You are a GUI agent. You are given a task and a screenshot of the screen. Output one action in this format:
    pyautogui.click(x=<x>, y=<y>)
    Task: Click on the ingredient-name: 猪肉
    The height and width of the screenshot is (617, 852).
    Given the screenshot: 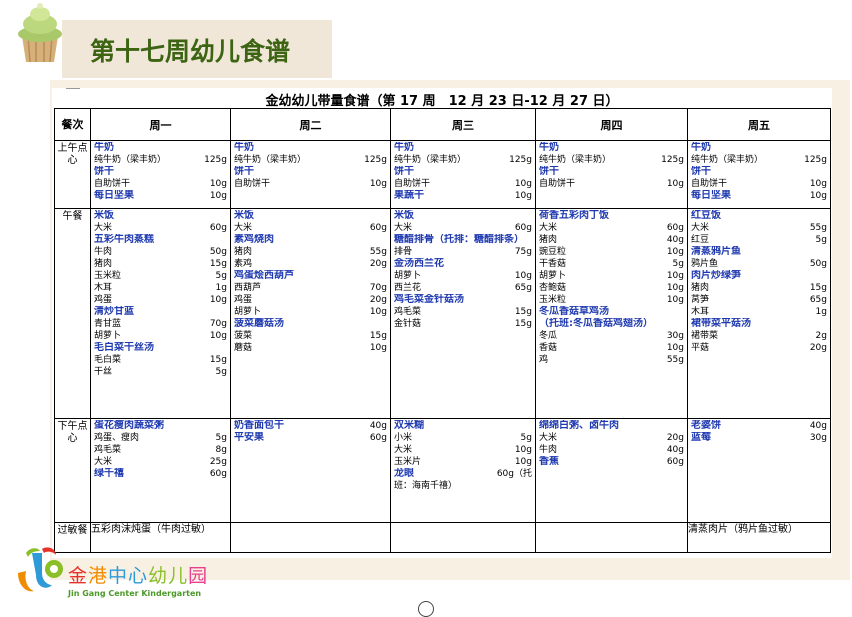 What is the action you would take?
    pyautogui.click(x=700, y=288)
    